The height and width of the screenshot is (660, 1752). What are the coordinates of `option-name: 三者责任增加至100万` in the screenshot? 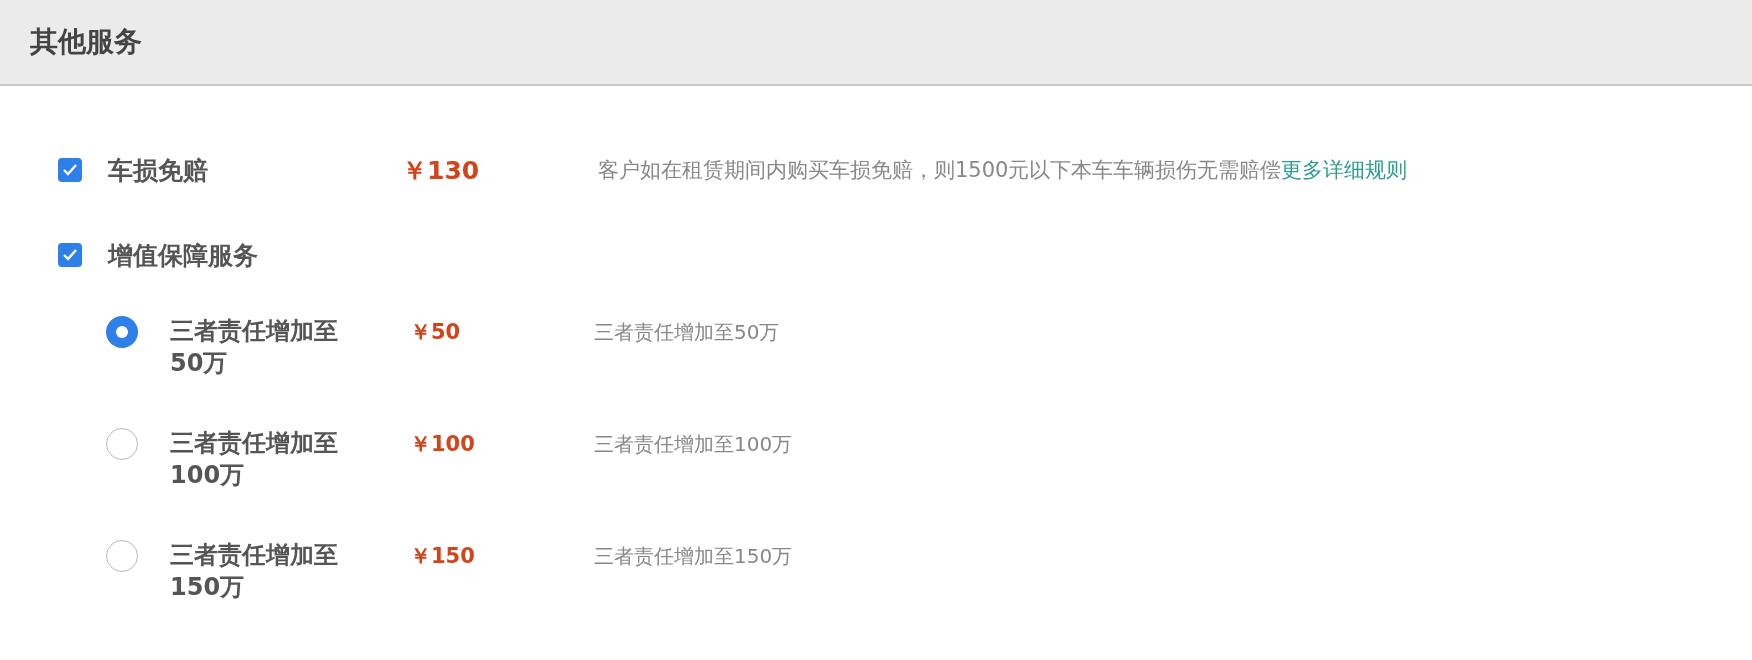 It's located at (254, 459).